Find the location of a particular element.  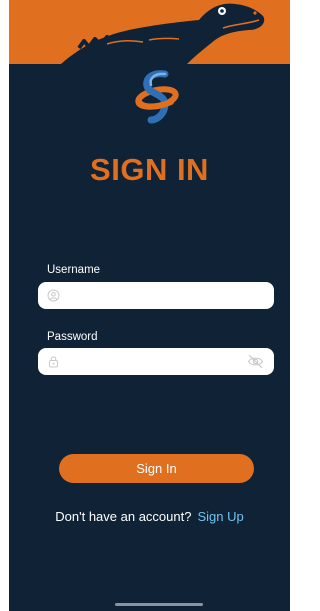

sign-in-button: Sign In is located at coordinates (156, 468).